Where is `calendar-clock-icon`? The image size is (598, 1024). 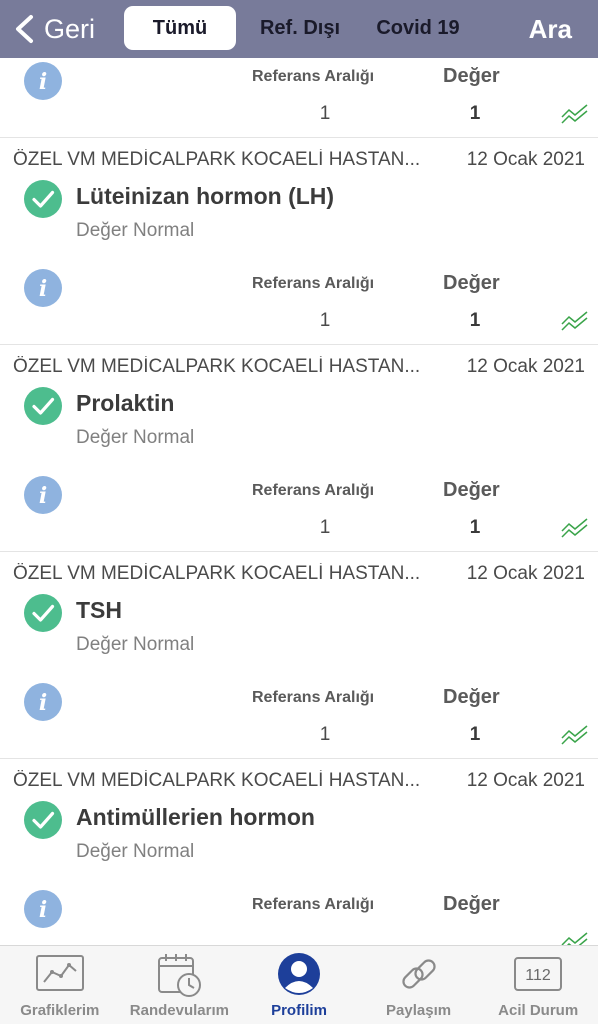
calendar-clock-icon is located at coordinates (180, 975).